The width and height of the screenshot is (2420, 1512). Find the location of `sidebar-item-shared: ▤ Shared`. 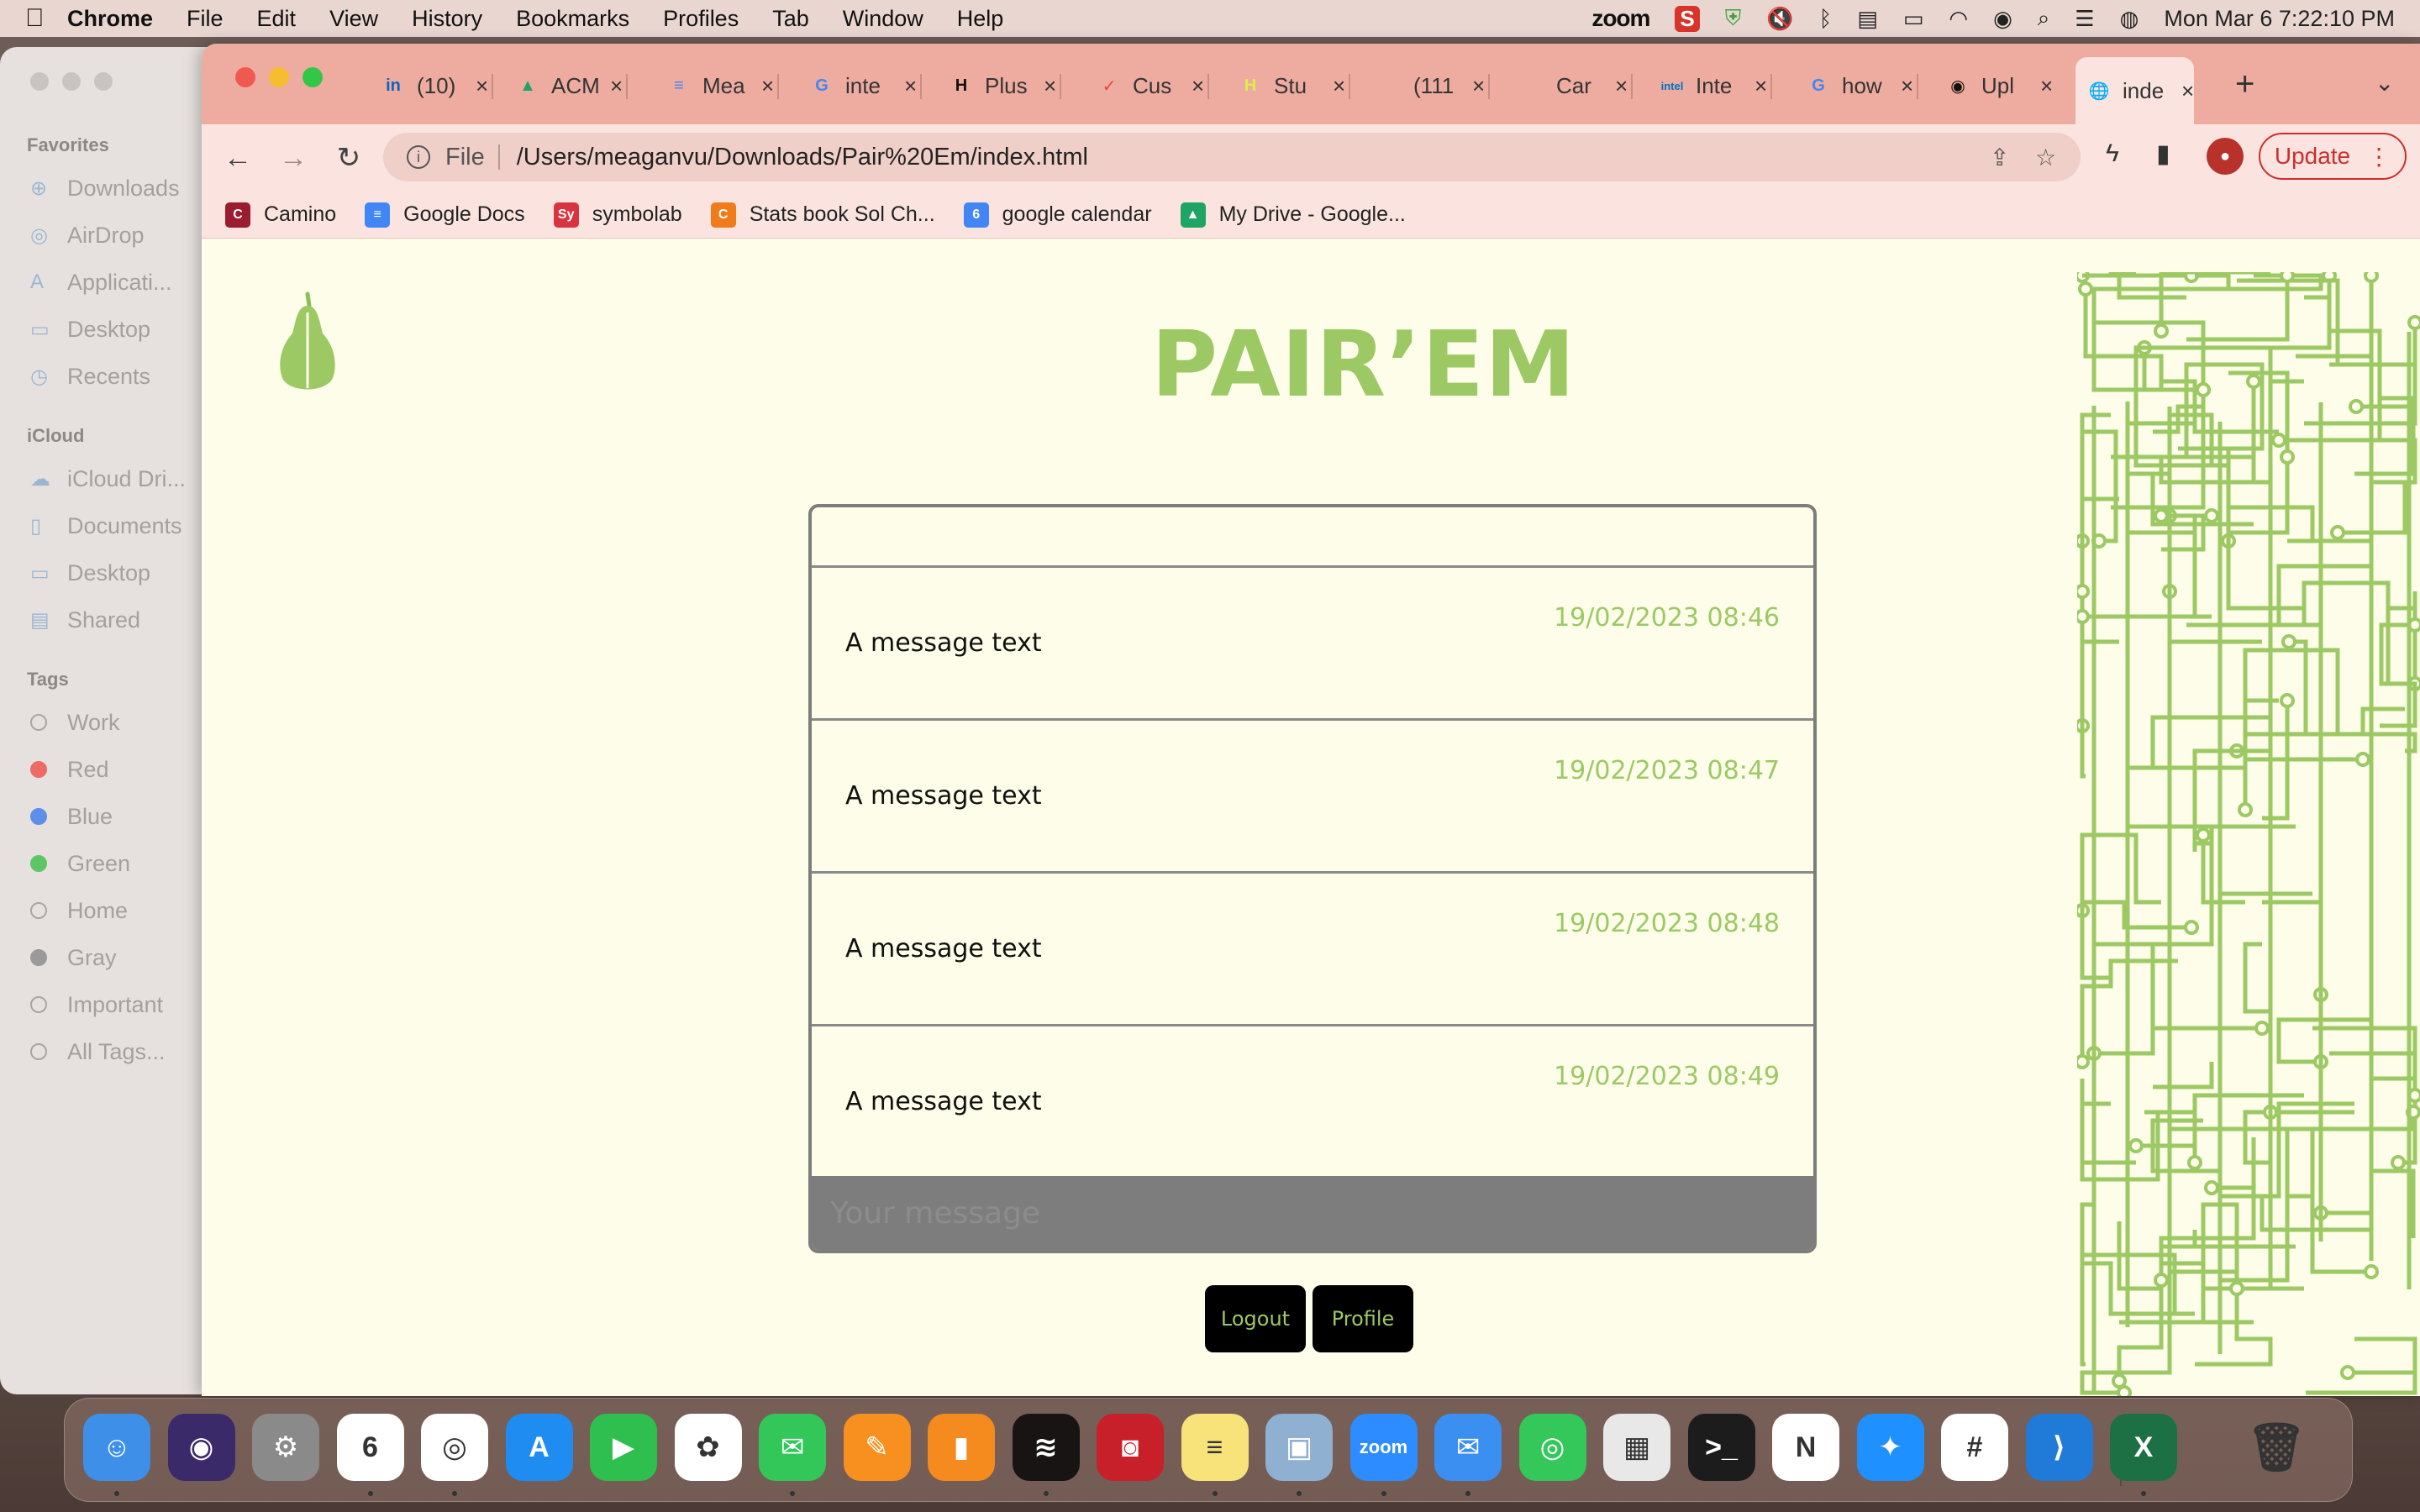

sidebar-item-shared: ▤ Shared is located at coordinates (109, 619).